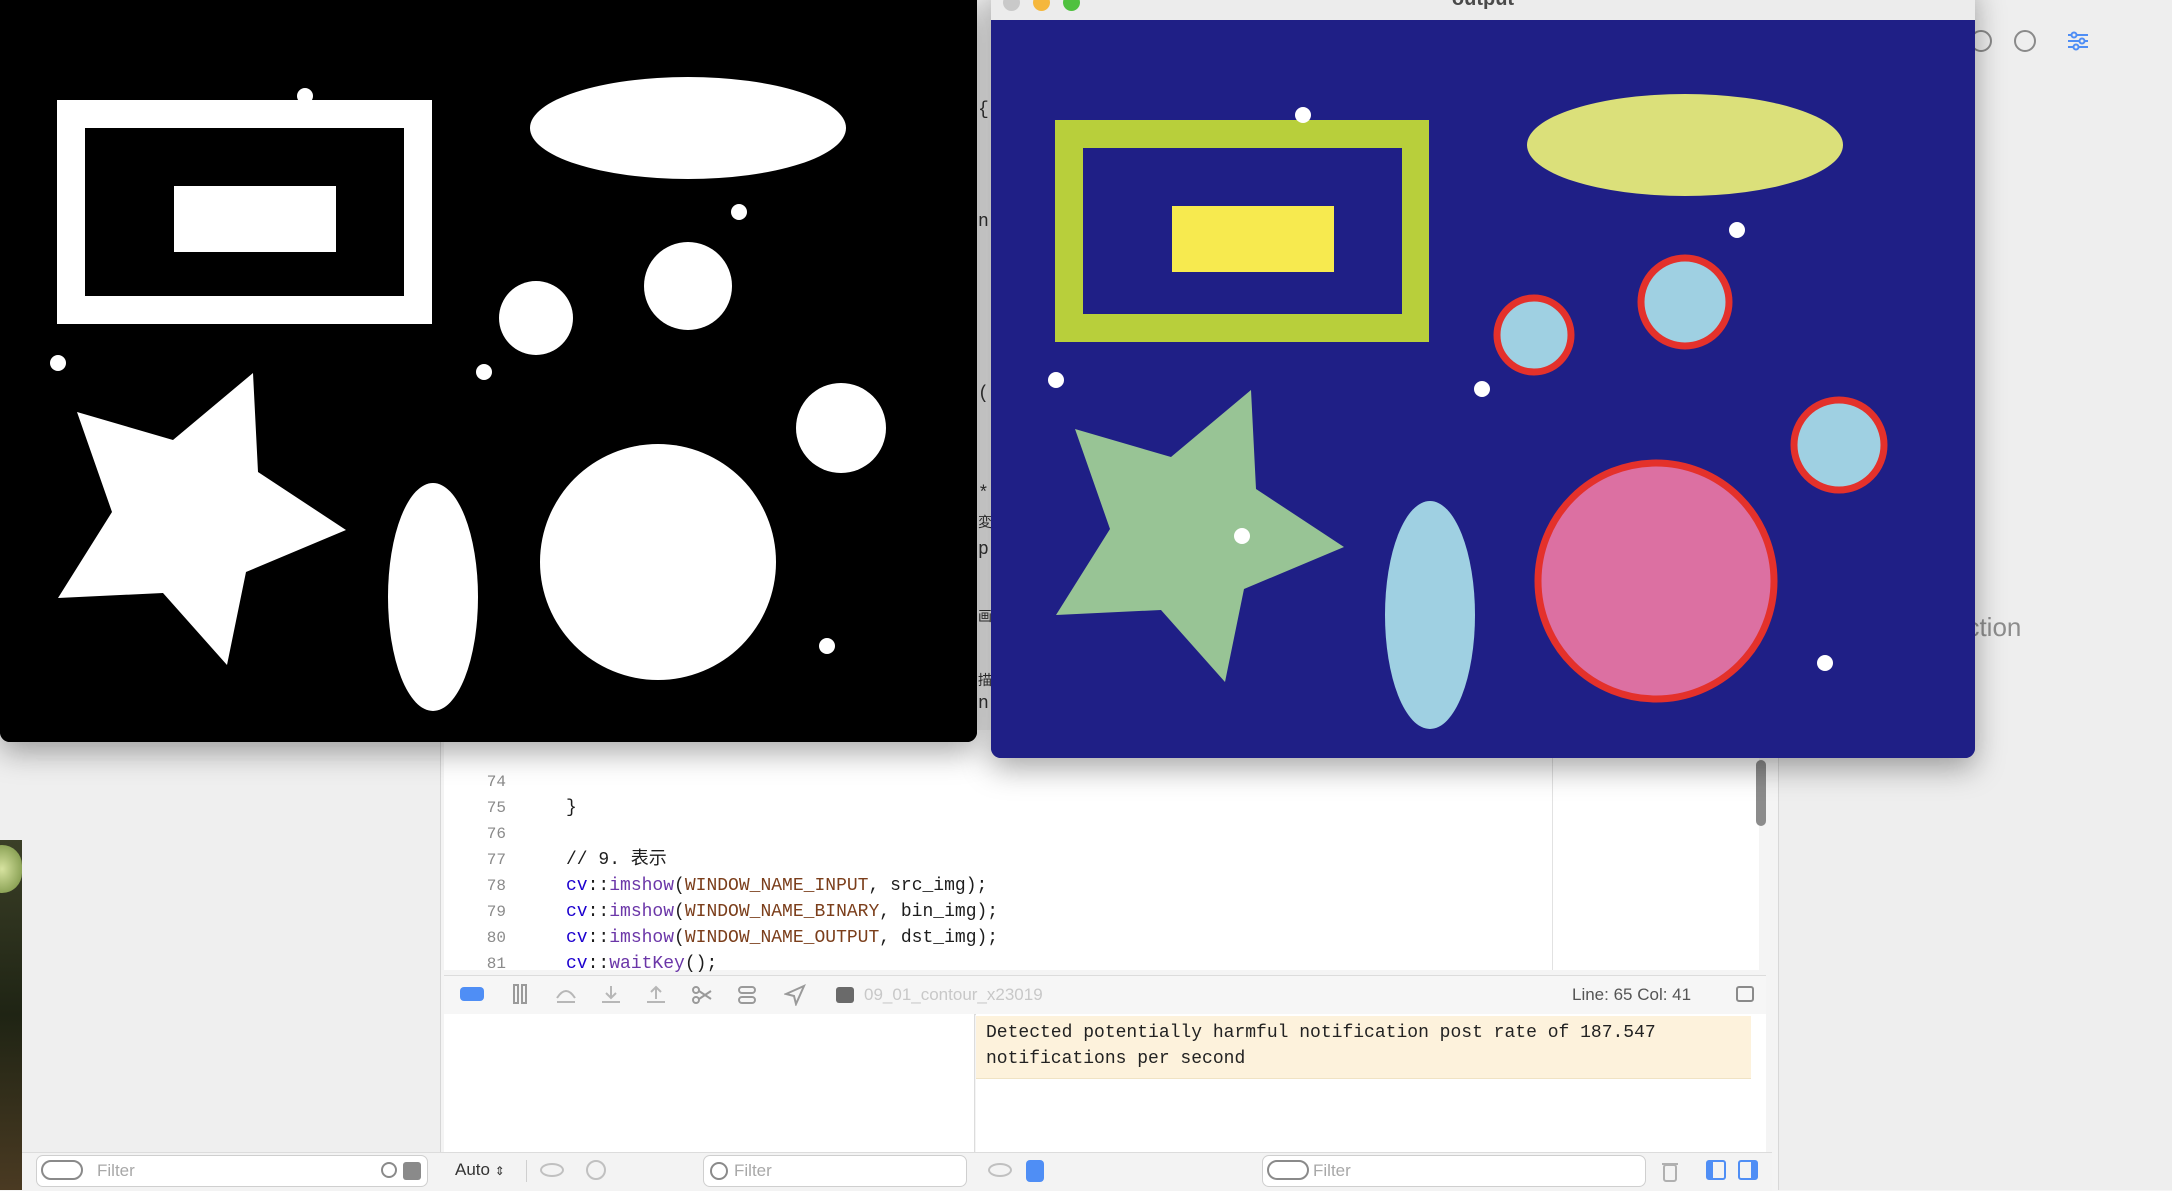  Describe the element at coordinates (510, 780) in the screenshot. I see `code-line: 74 }` at that location.